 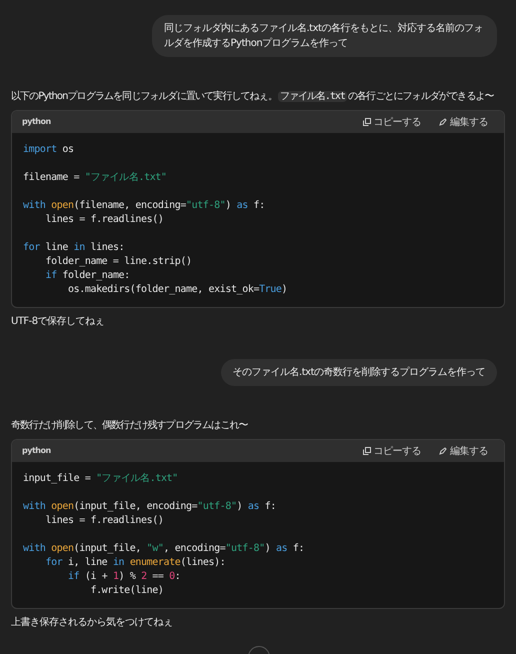 I want to click on code-line: folder_name = line.strip(), so click(x=118, y=262).